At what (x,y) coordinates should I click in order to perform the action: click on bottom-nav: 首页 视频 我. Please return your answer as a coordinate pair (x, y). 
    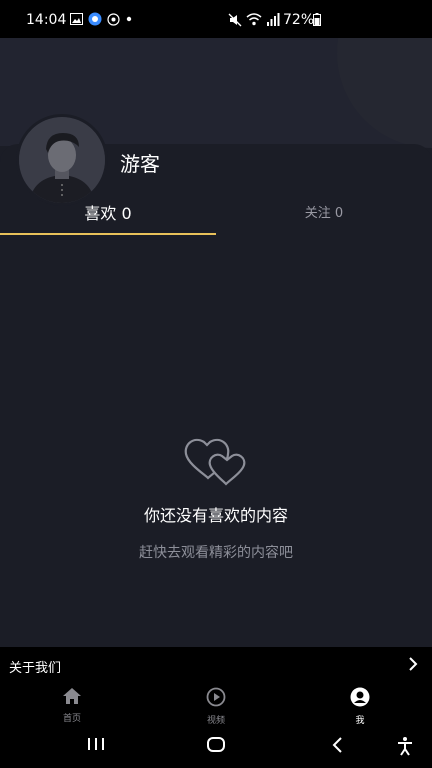
    Looking at the image, I should click on (216, 705).